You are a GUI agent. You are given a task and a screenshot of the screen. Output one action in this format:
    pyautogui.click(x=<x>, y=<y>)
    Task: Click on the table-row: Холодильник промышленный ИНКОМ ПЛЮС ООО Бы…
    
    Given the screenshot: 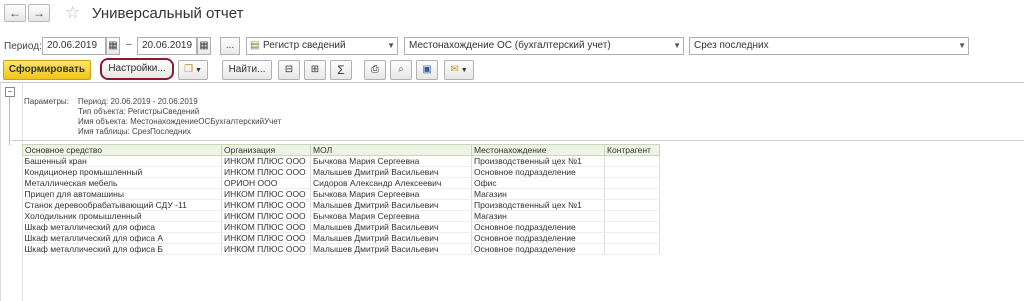 What is the action you would take?
    pyautogui.click(x=341, y=216)
    